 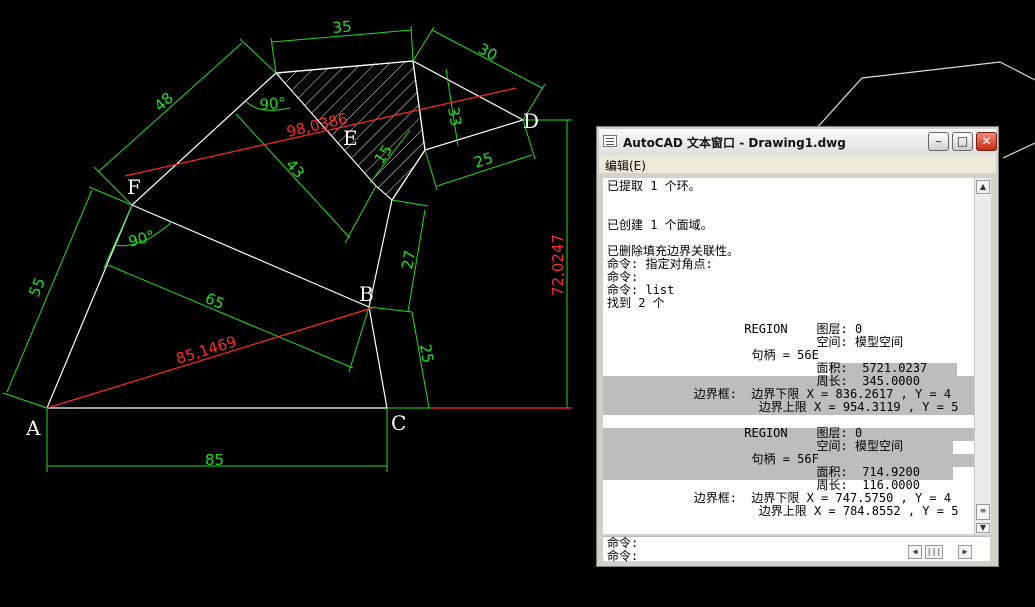 What do you see at coordinates (938, 141) in the screenshot?
I see `minimize-button: –` at bounding box center [938, 141].